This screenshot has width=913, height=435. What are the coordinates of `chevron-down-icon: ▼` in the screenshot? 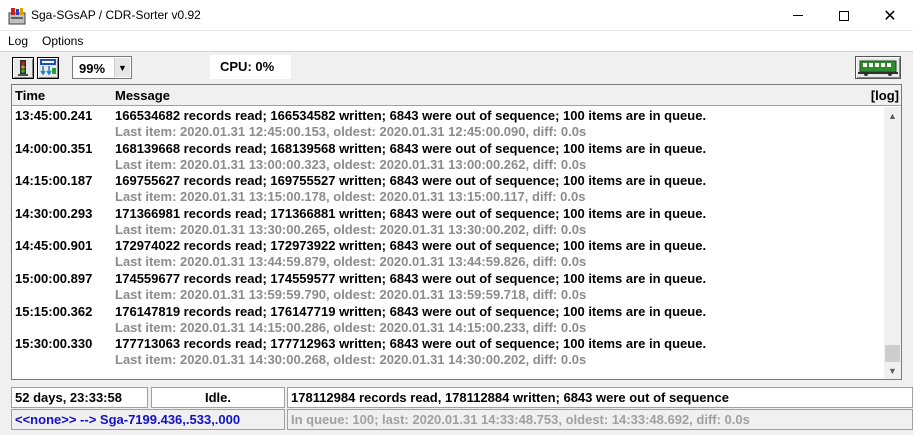 It's located at (122, 67).